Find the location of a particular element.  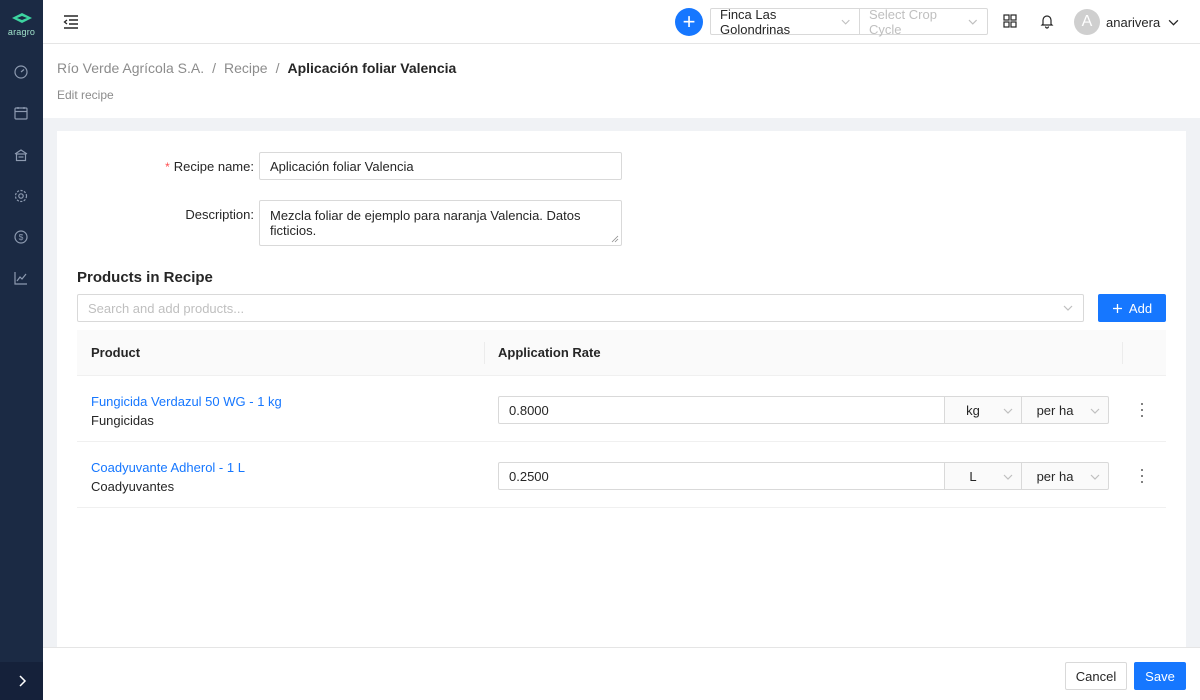

breadcrumb-current: Aplicación foliar Valencia is located at coordinates (372, 68).